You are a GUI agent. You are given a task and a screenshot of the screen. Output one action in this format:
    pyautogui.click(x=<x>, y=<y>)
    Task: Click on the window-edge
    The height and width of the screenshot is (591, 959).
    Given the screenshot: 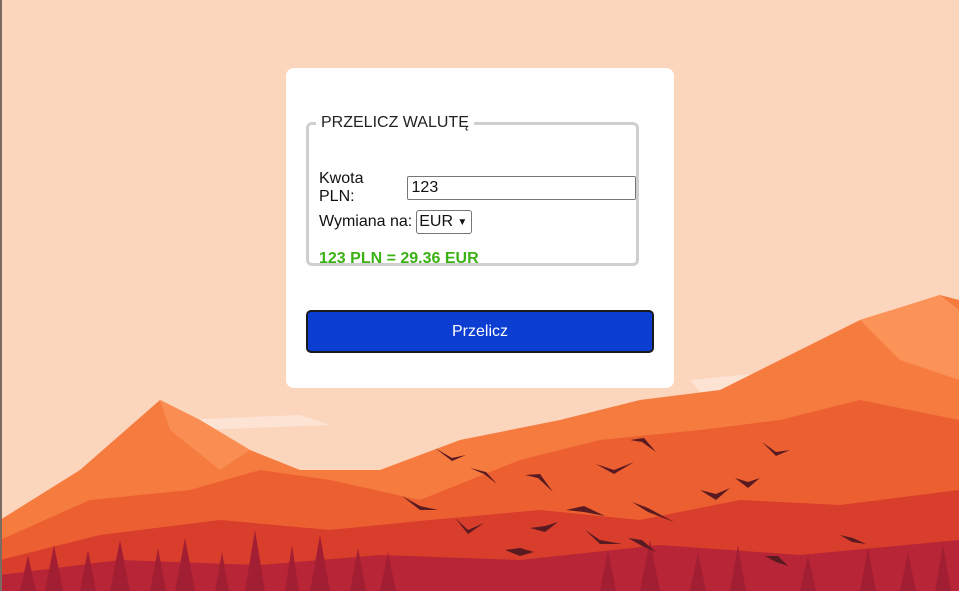 What is the action you would take?
    pyautogui.click(x=1, y=295)
    